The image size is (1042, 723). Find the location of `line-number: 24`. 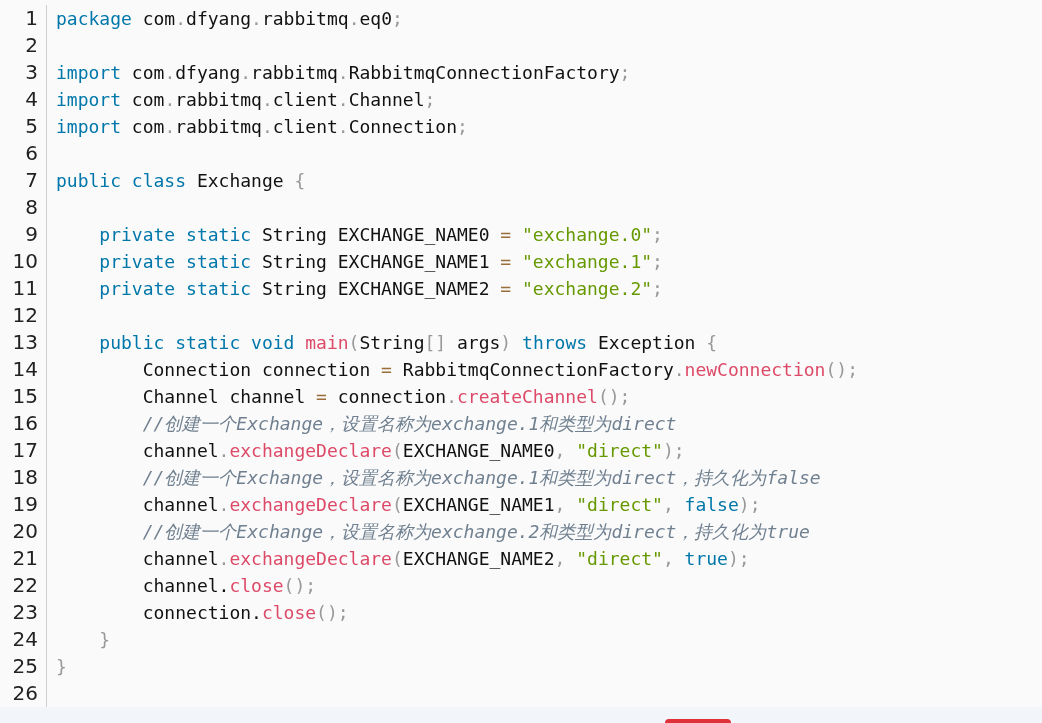

line-number: 24 is located at coordinates (25, 639).